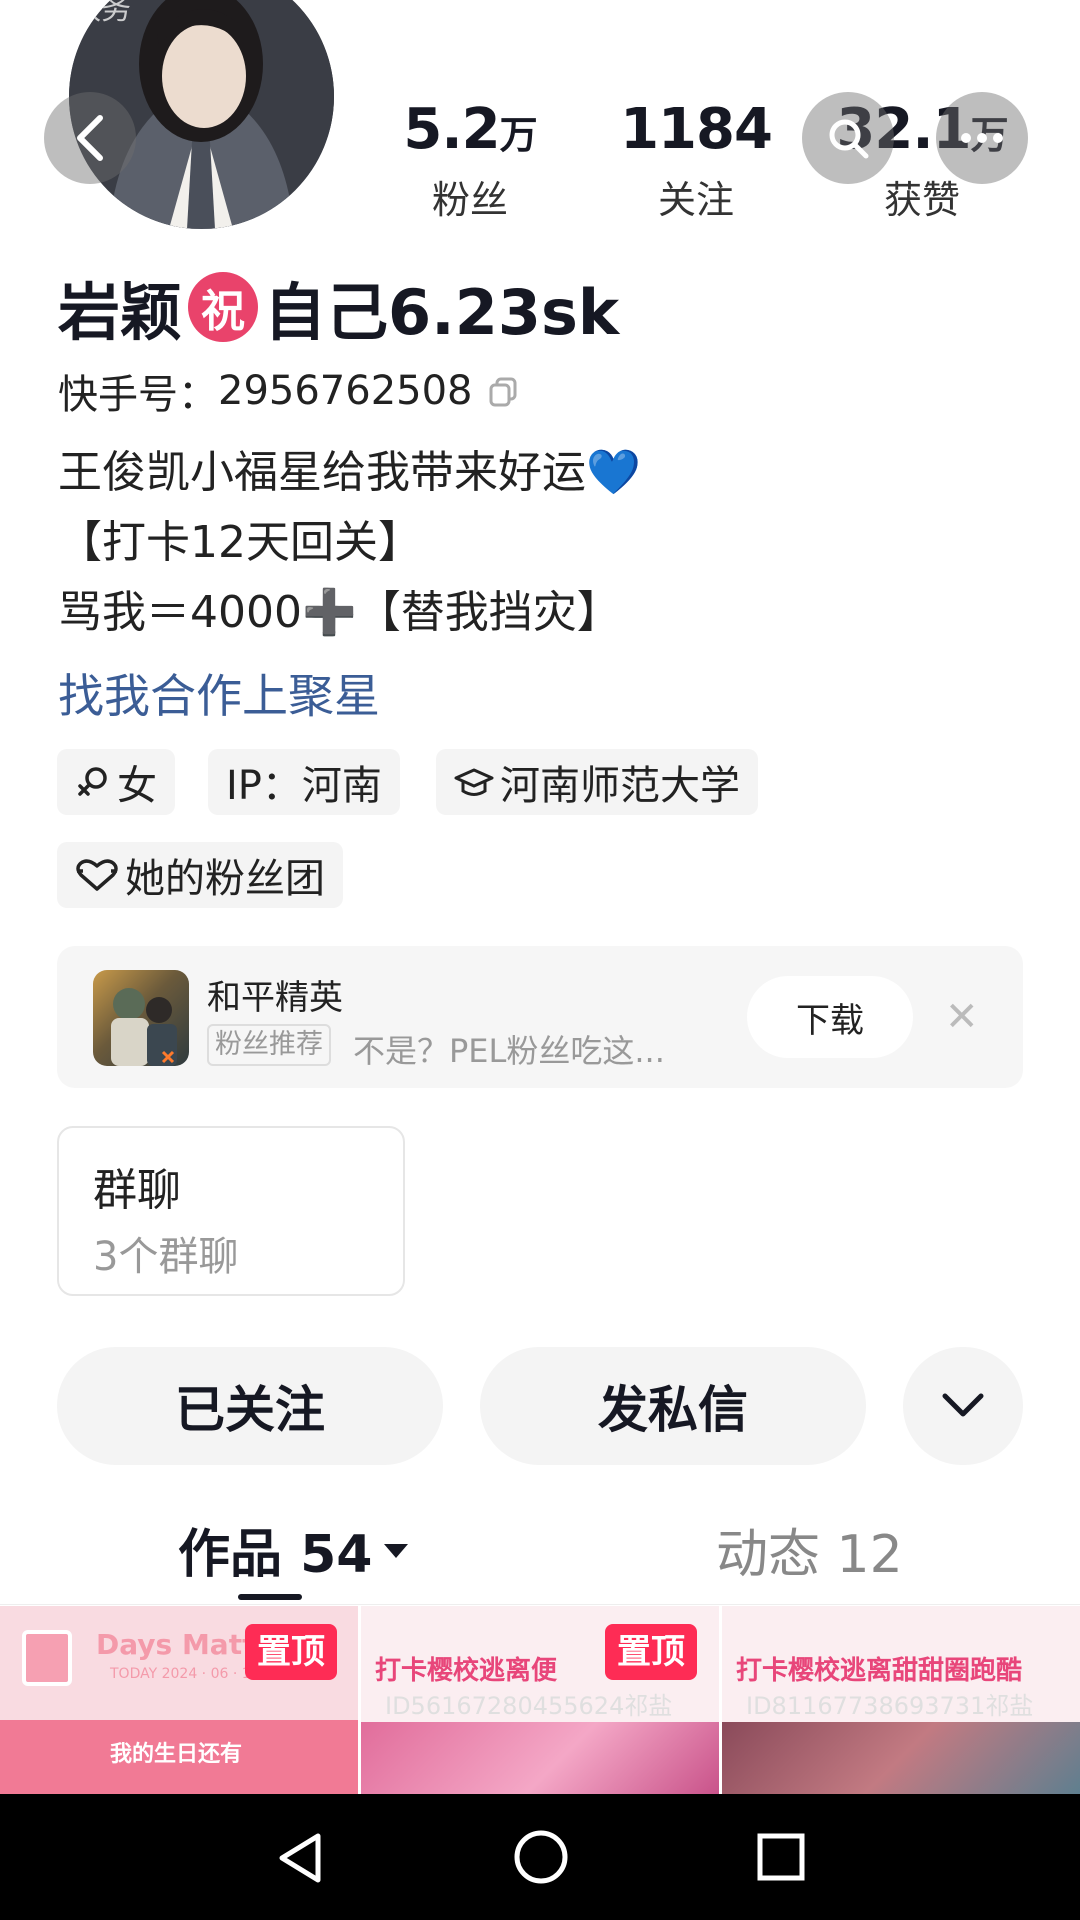 The height and width of the screenshot is (1920, 1080). Describe the element at coordinates (116, 782) in the screenshot. I see `gender-tag: 女` at that location.